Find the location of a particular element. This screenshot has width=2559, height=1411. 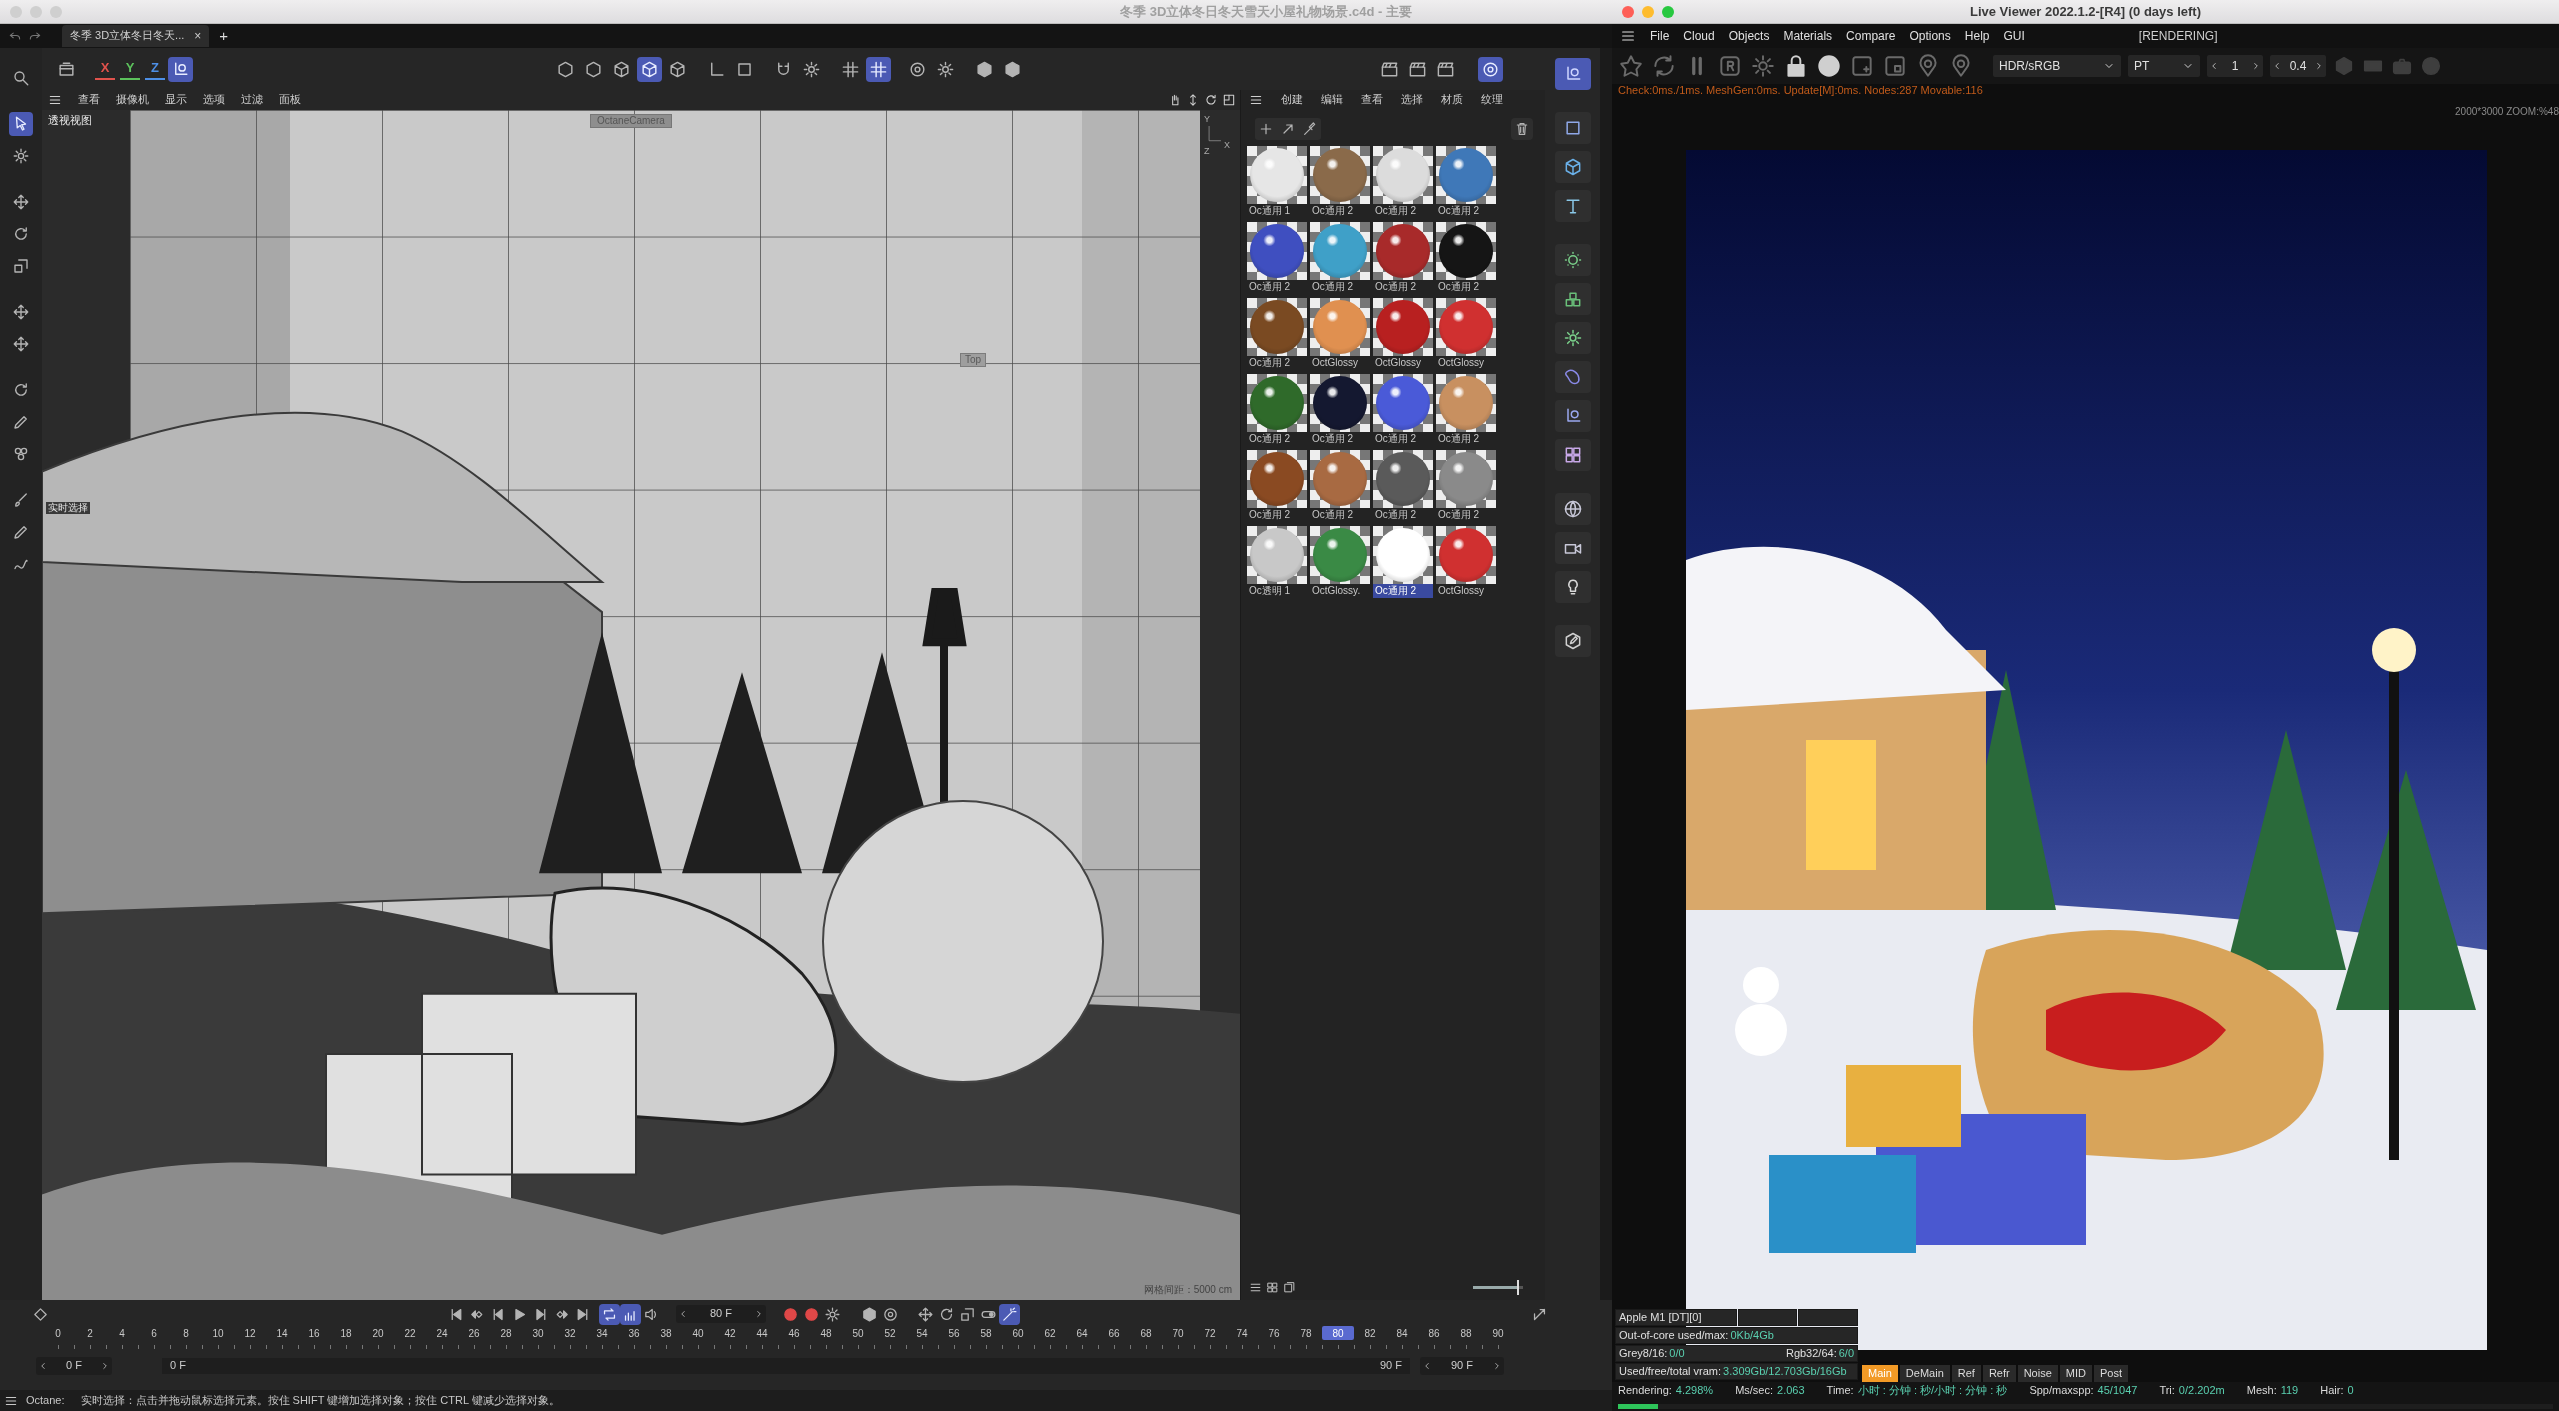

frame-number: 20 is located at coordinates (378, 1333).